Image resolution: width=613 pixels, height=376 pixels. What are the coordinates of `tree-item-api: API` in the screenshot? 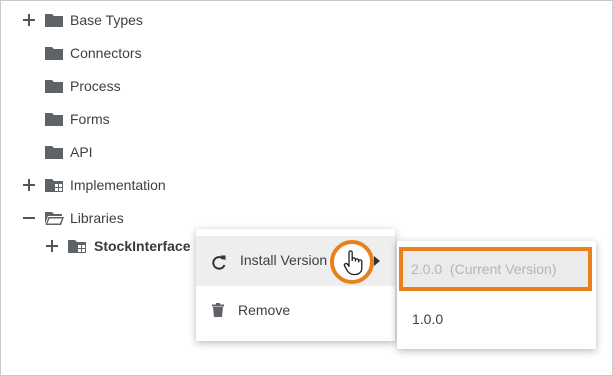 It's located at (101, 152).